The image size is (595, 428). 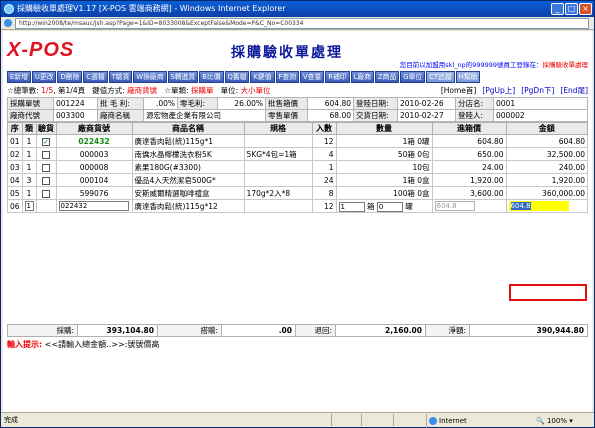 What do you see at coordinates (337, 77) in the screenshot?
I see `reprint-button: R補印` at bounding box center [337, 77].